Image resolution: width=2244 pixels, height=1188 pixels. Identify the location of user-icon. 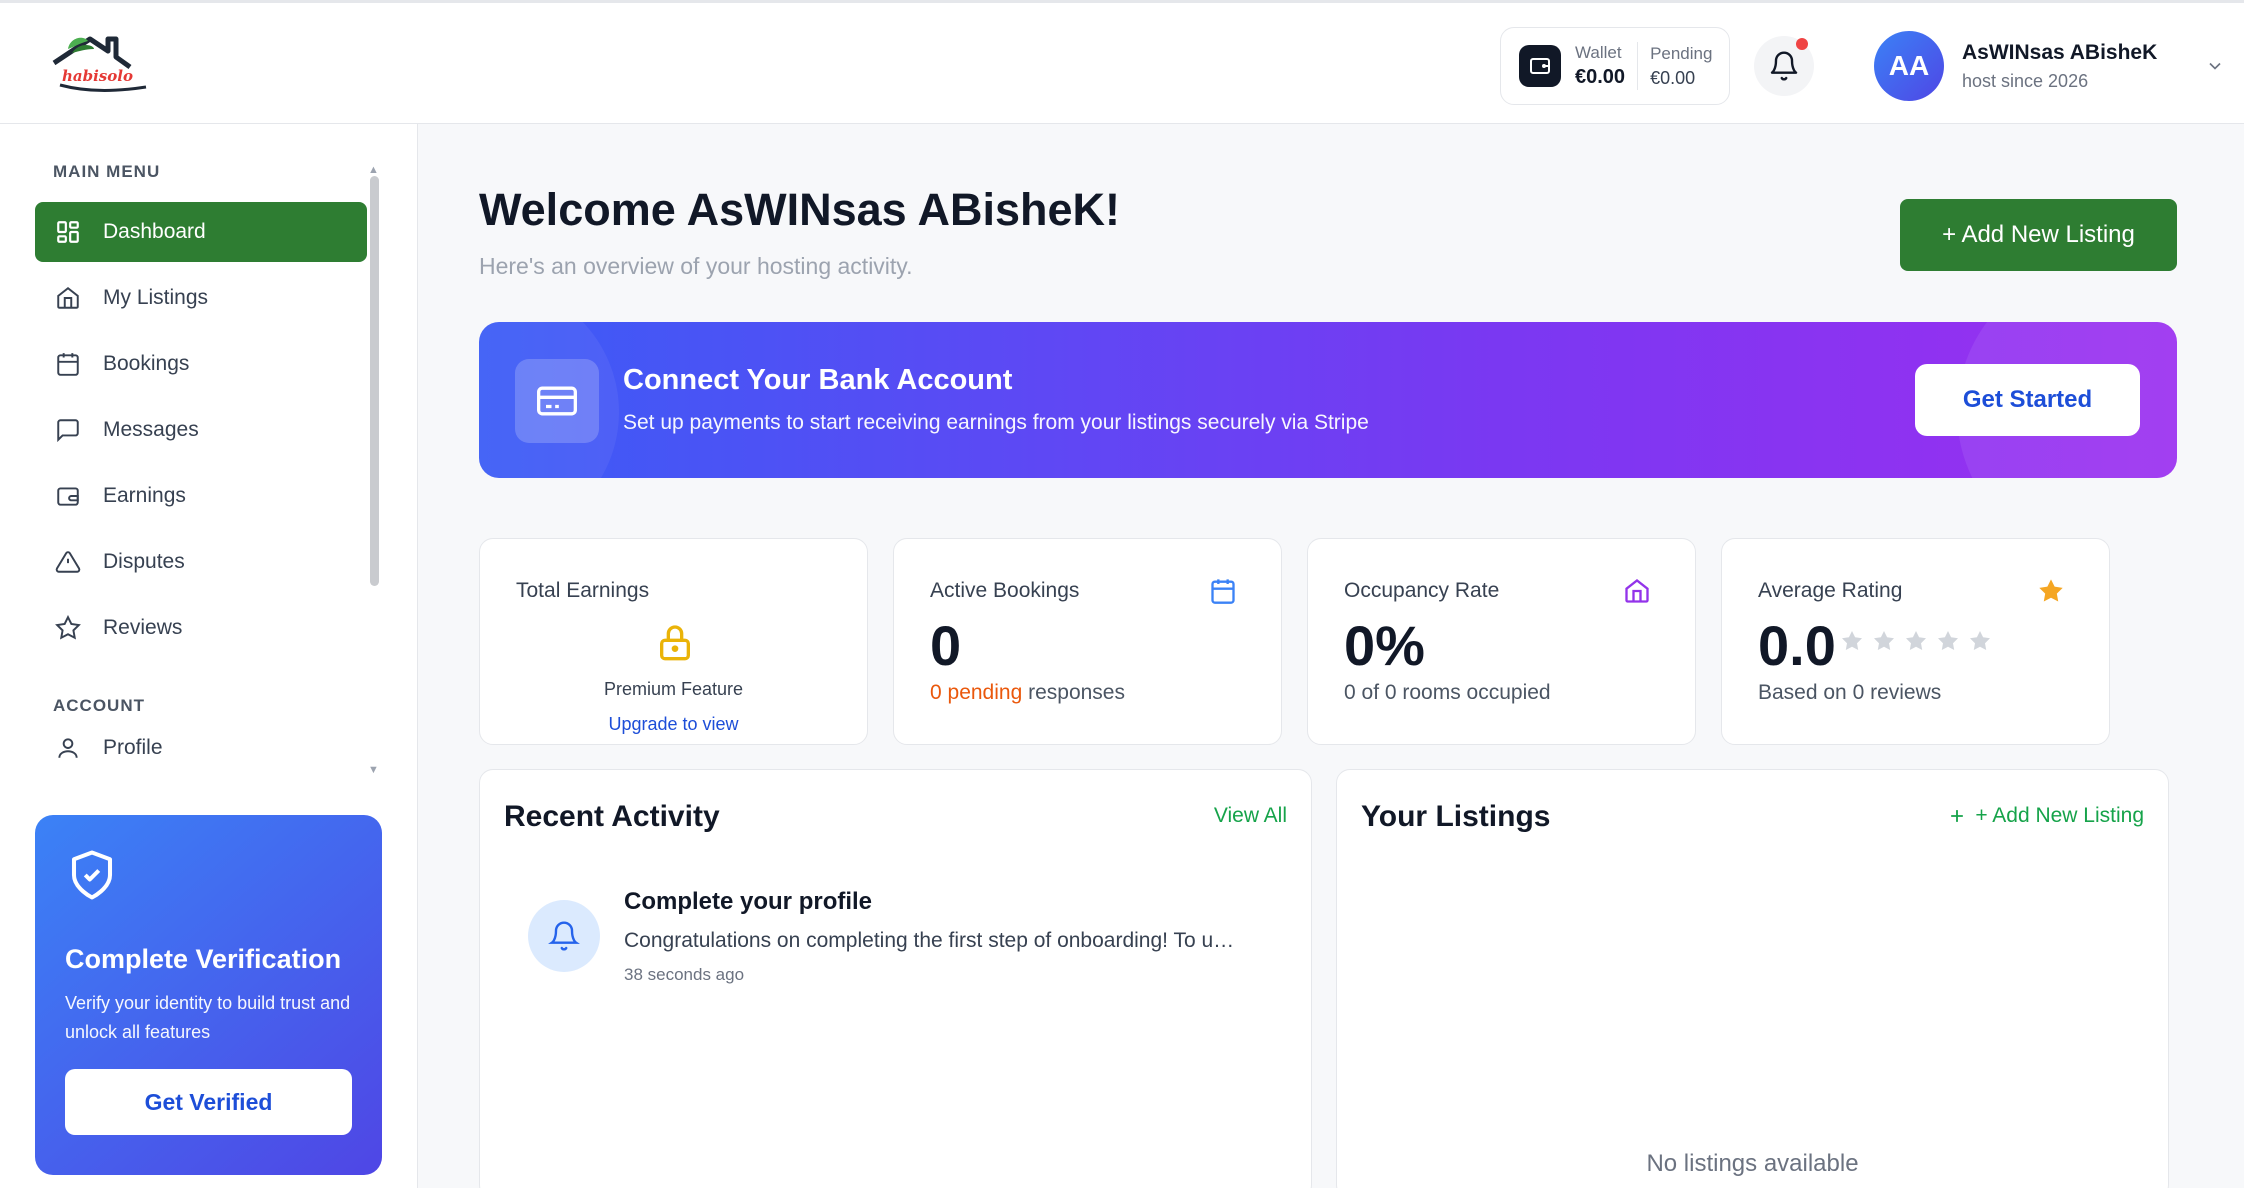
(68, 748).